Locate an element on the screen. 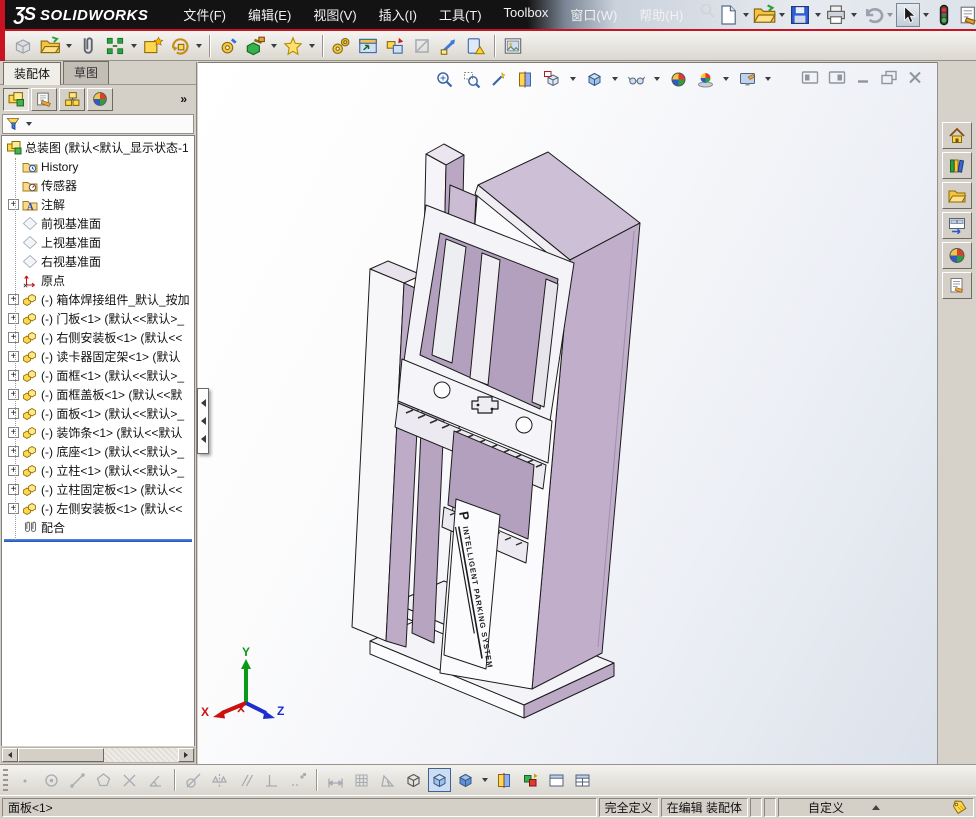 The height and width of the screenshot is (819, 976). sketch-line-icon is located at coordinates (77, 780).